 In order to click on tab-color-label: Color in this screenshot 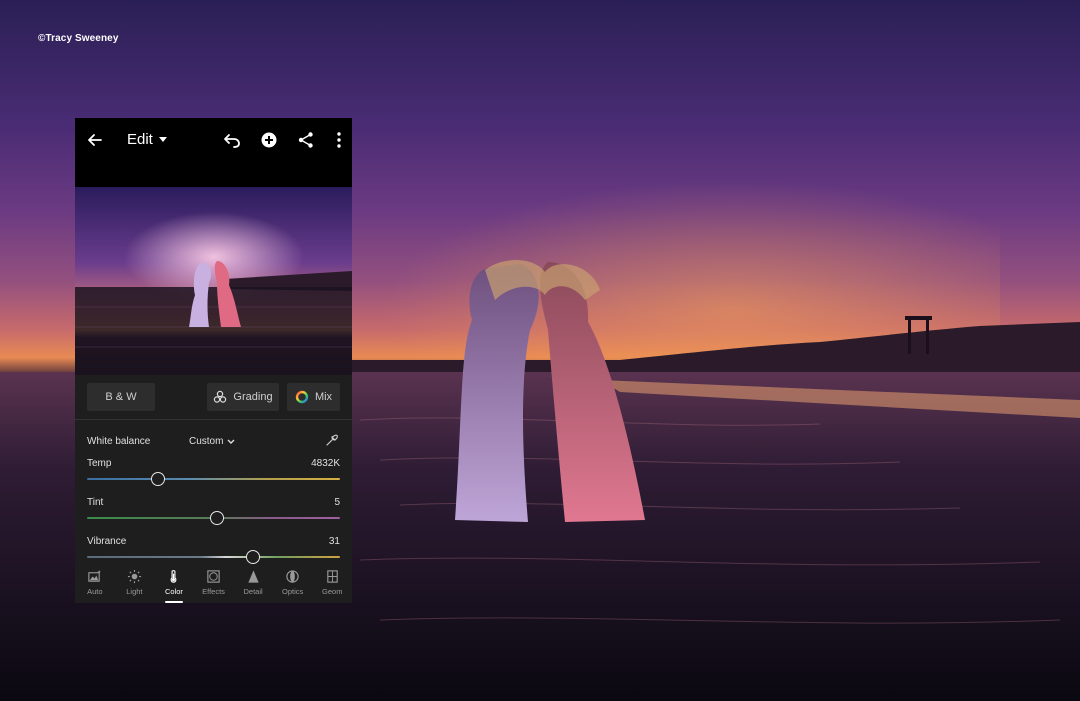, I will do `click(173, 591)`.